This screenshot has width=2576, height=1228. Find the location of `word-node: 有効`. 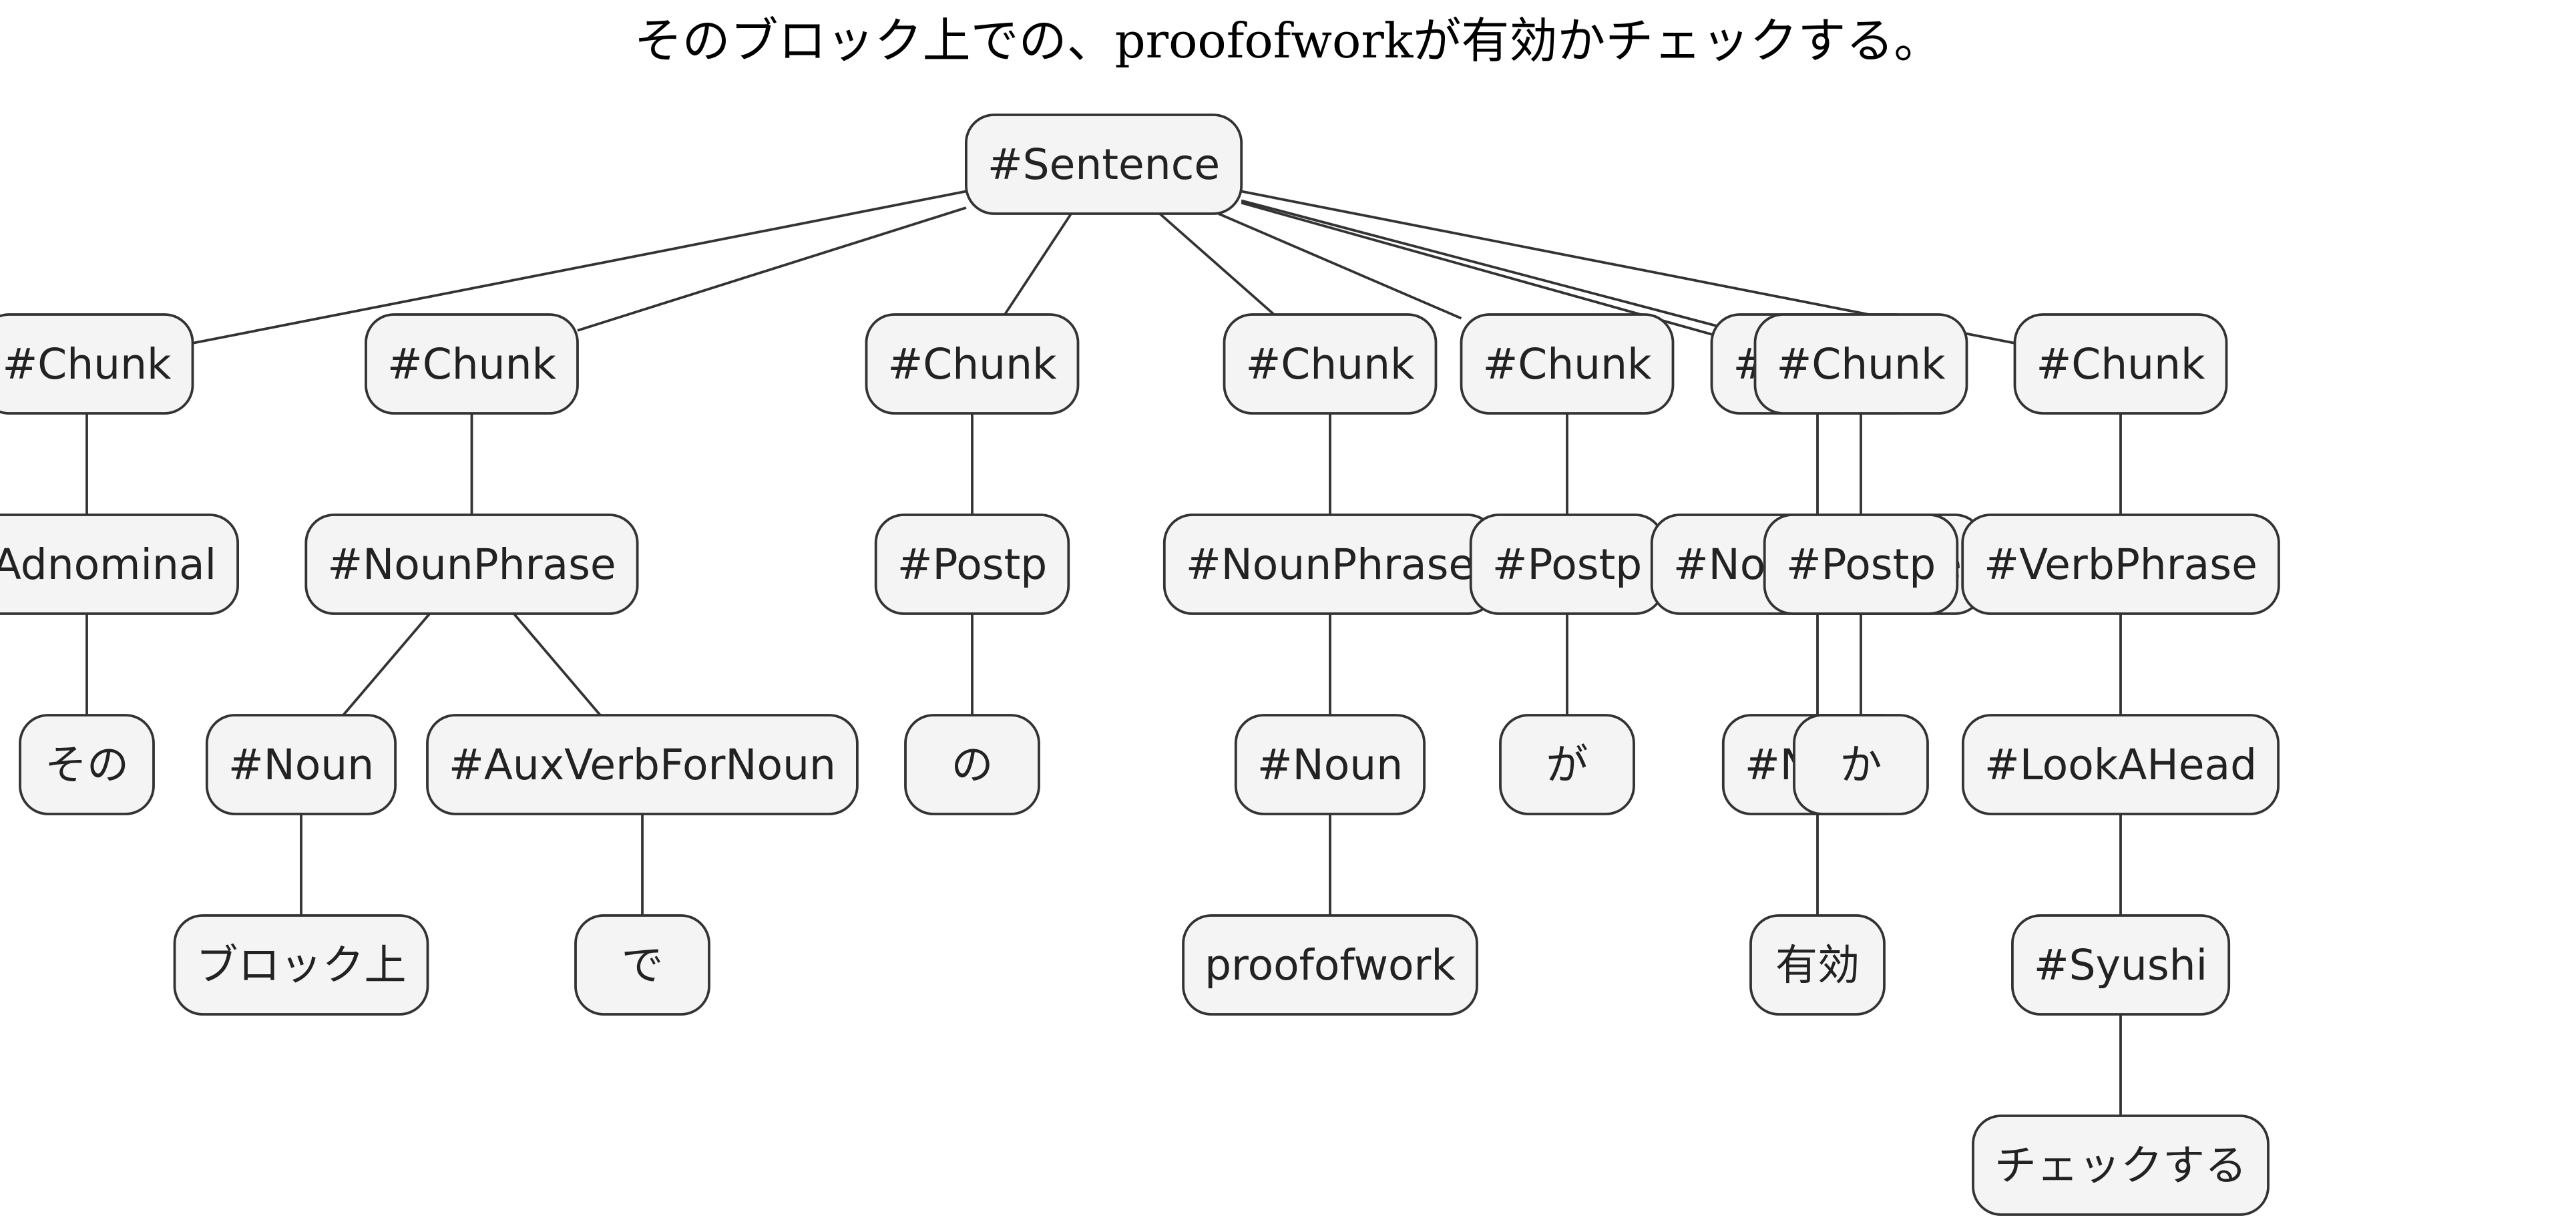

word-node: 有効 is located at coordinates (1817, 965).